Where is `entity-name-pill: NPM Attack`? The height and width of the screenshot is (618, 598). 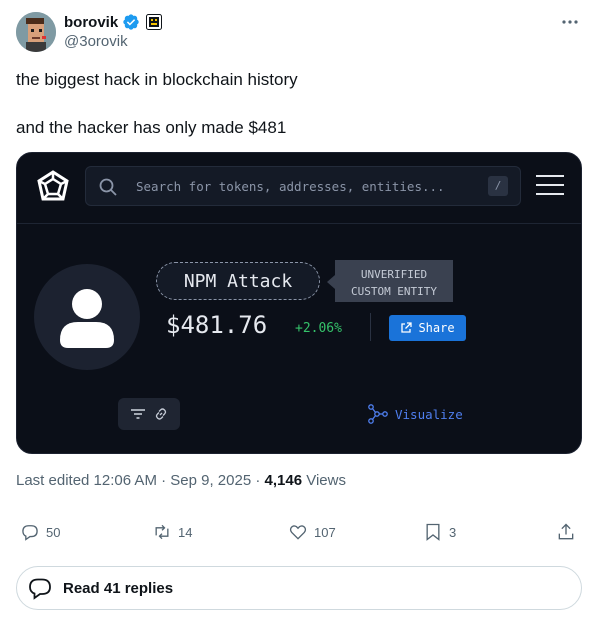
entity-name-pill: NPM Attack is located at coordinates (238, 281).